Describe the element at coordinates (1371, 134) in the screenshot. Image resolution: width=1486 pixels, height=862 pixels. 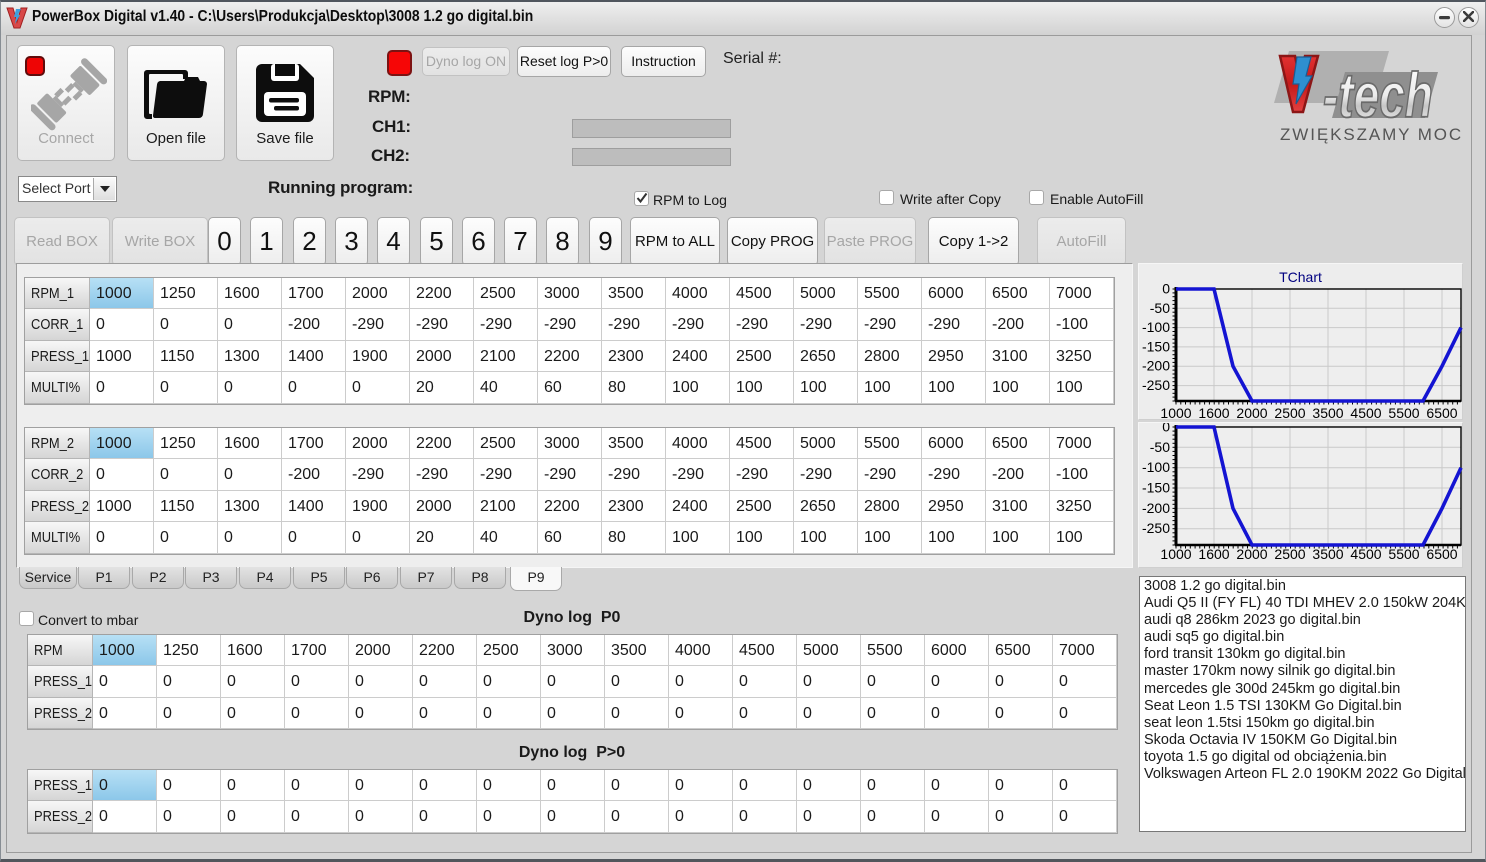
I see `svg-text: ZWIĘKSZAMY MOC` at that location.